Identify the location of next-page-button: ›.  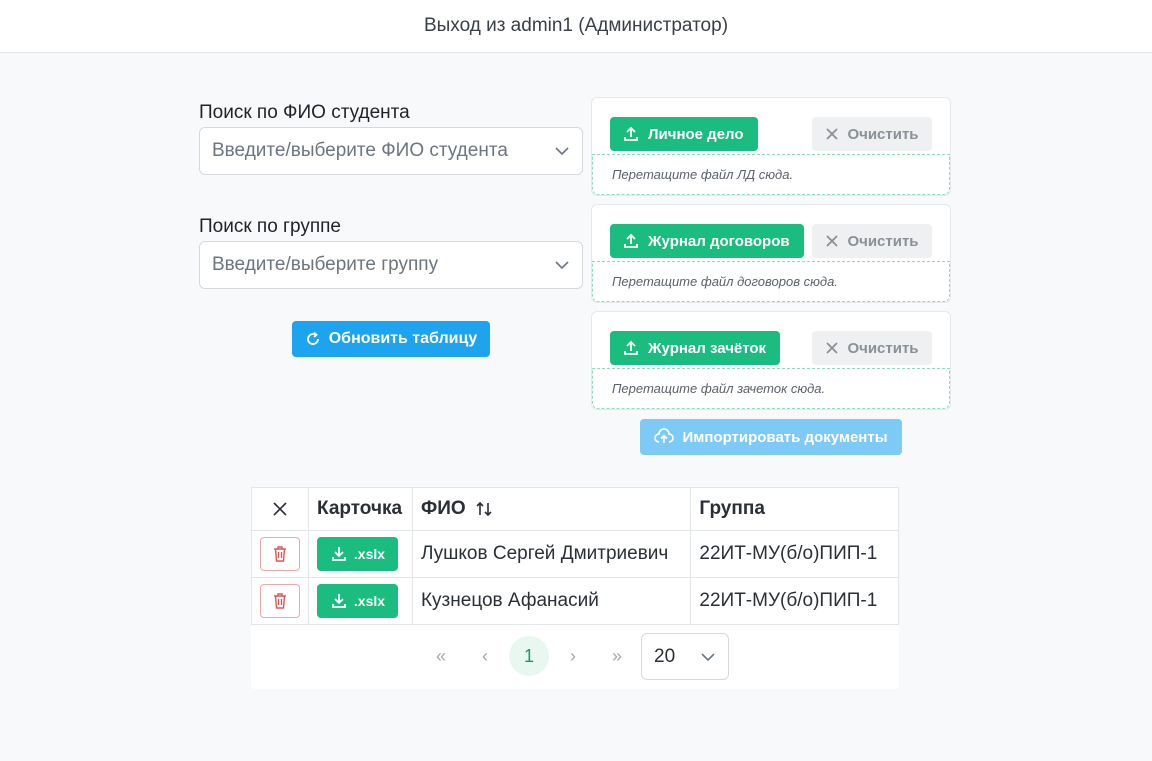
(573, 656).